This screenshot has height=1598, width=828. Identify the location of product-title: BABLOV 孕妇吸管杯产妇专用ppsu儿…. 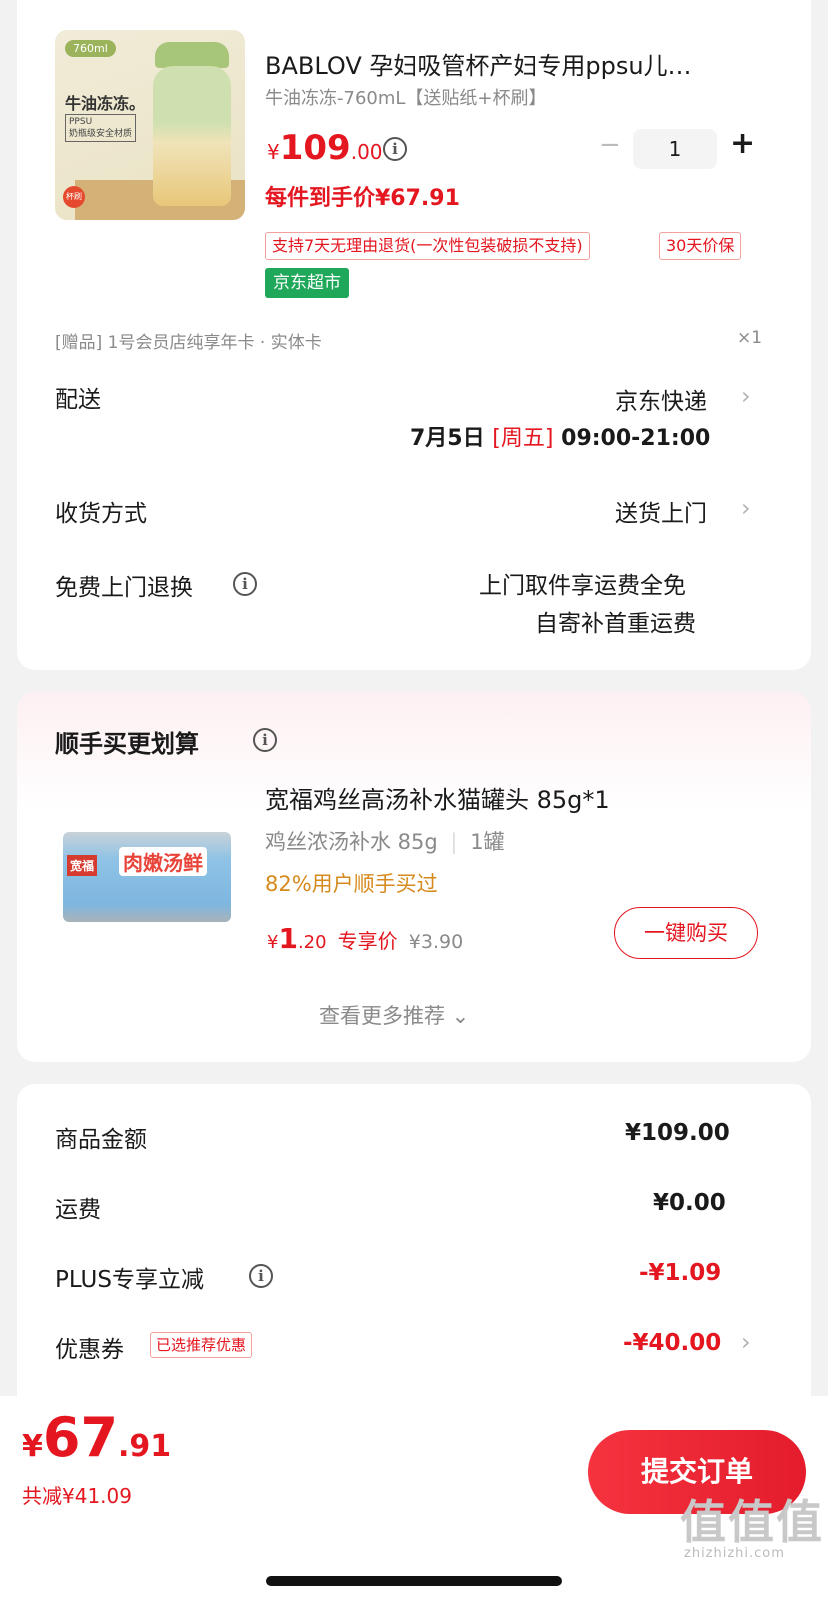
(478, 63).